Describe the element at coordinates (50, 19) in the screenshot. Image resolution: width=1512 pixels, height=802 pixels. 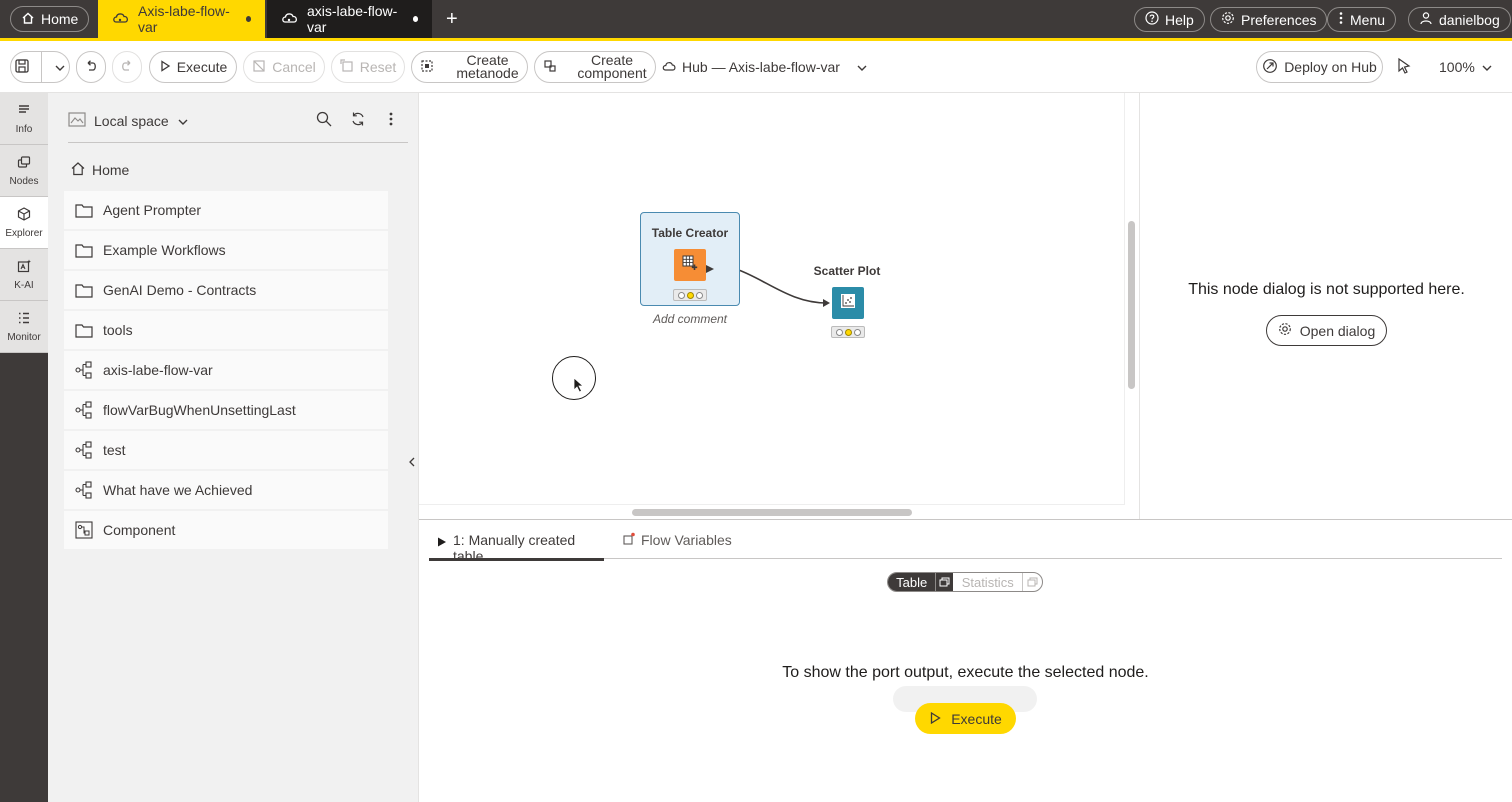
I see `home-tab: Home` at that location.